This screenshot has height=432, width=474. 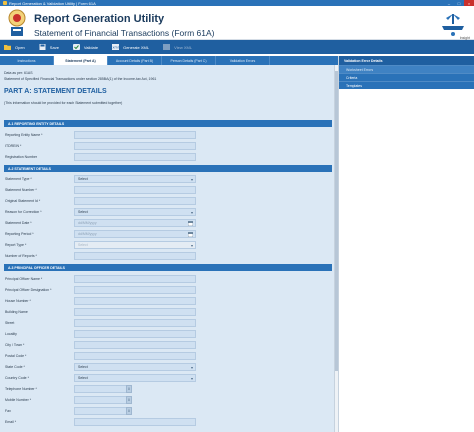 I want to click on street-input, so click(x=135, y=323).